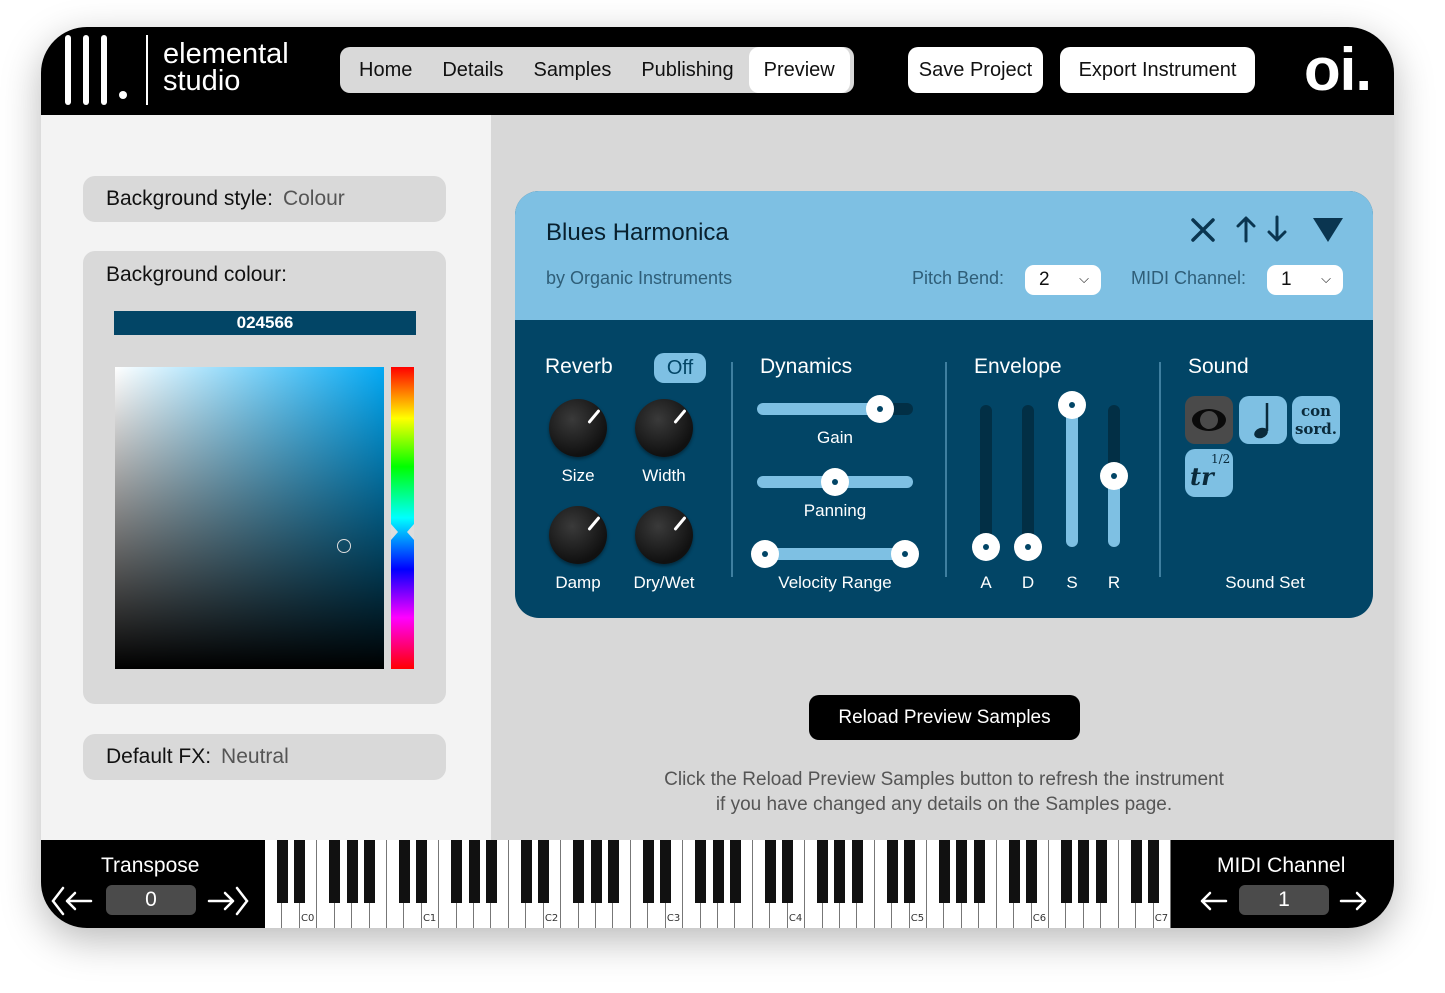 The width and height of the screenshot is (1445, 993). I want to click on velocity-low-thumb, so click(765, 554).